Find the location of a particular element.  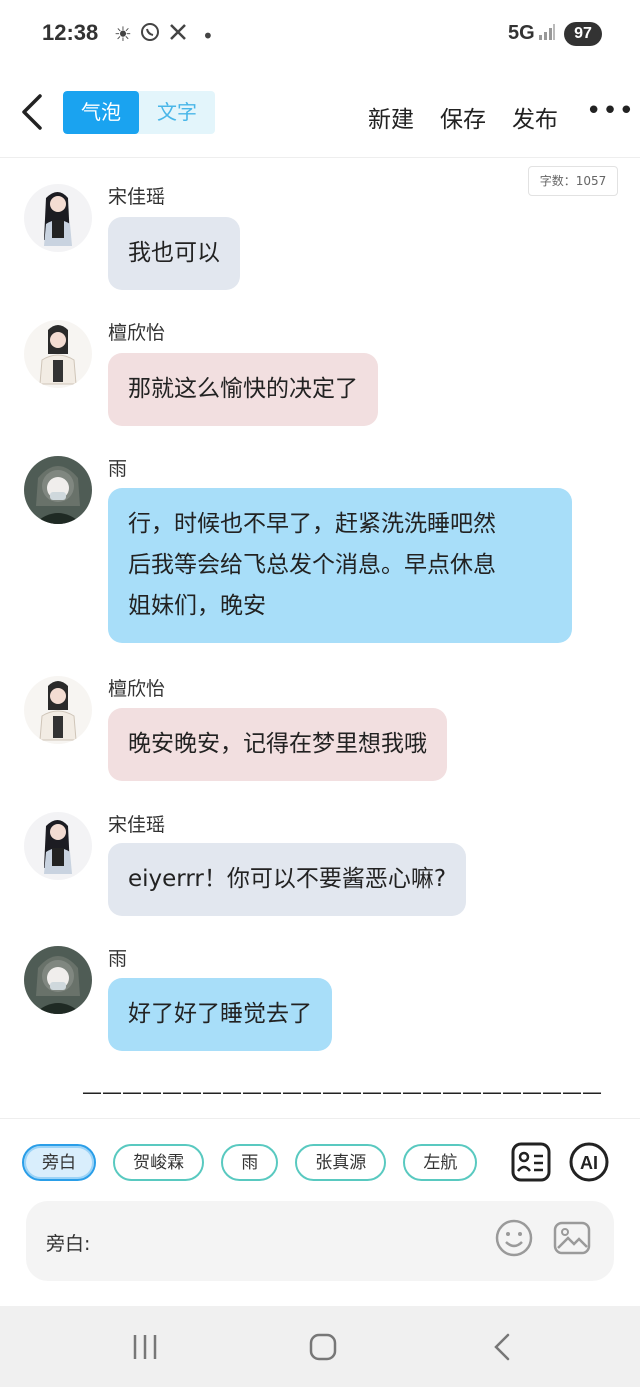

role-chips: 旁白 贺峻霖 雨 张真源 左航 is located at coordinates (257, 1164).